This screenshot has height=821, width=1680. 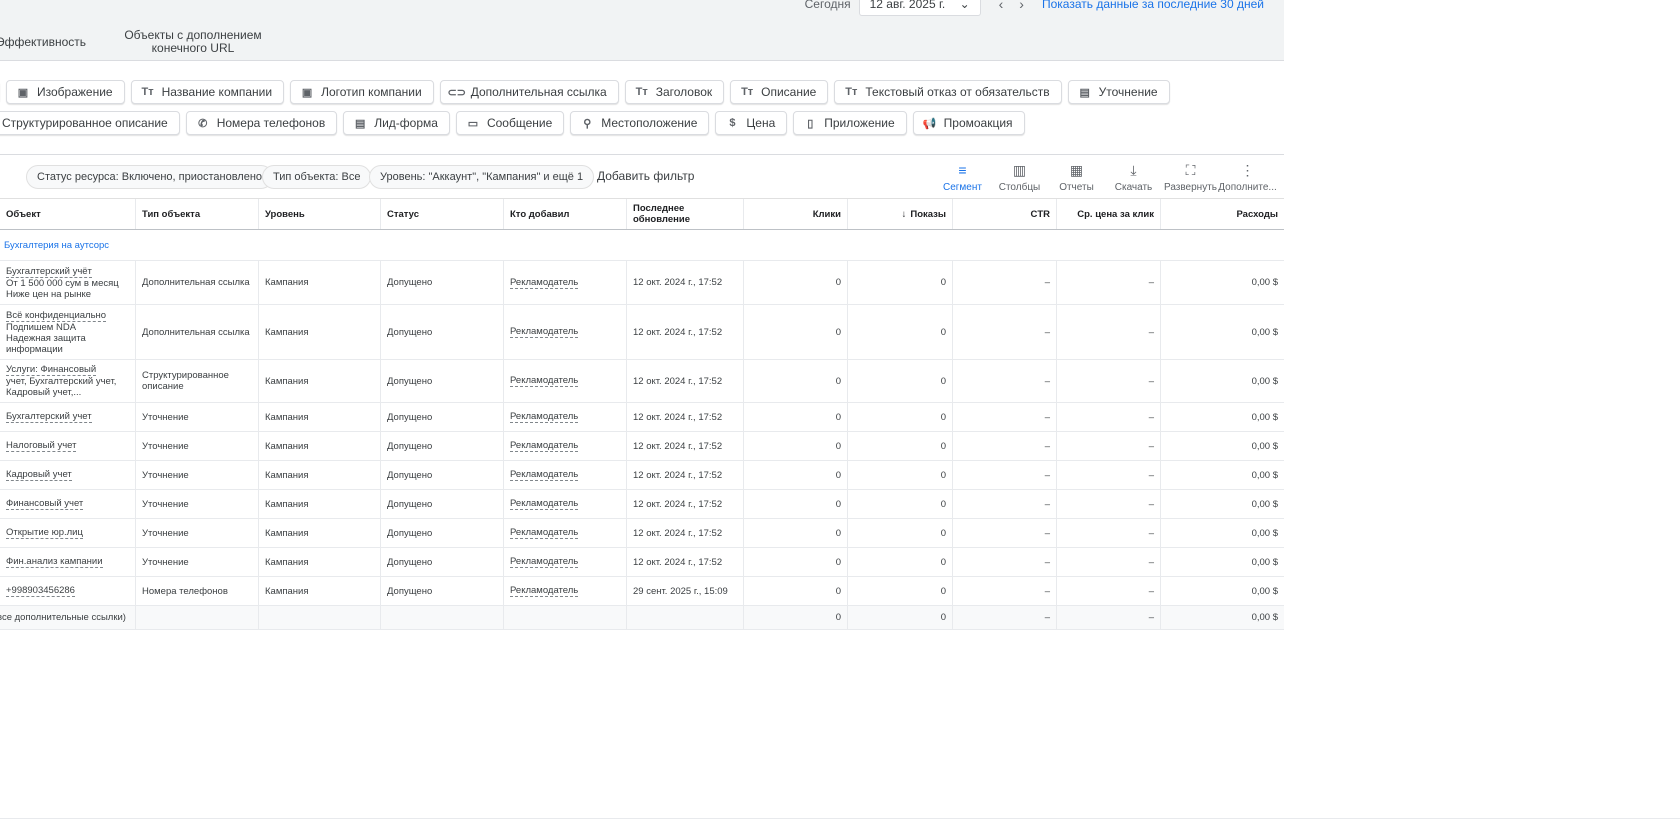 I want to click on asset-chip: ✆ Номера телефонов, so click(x=261, y=123).